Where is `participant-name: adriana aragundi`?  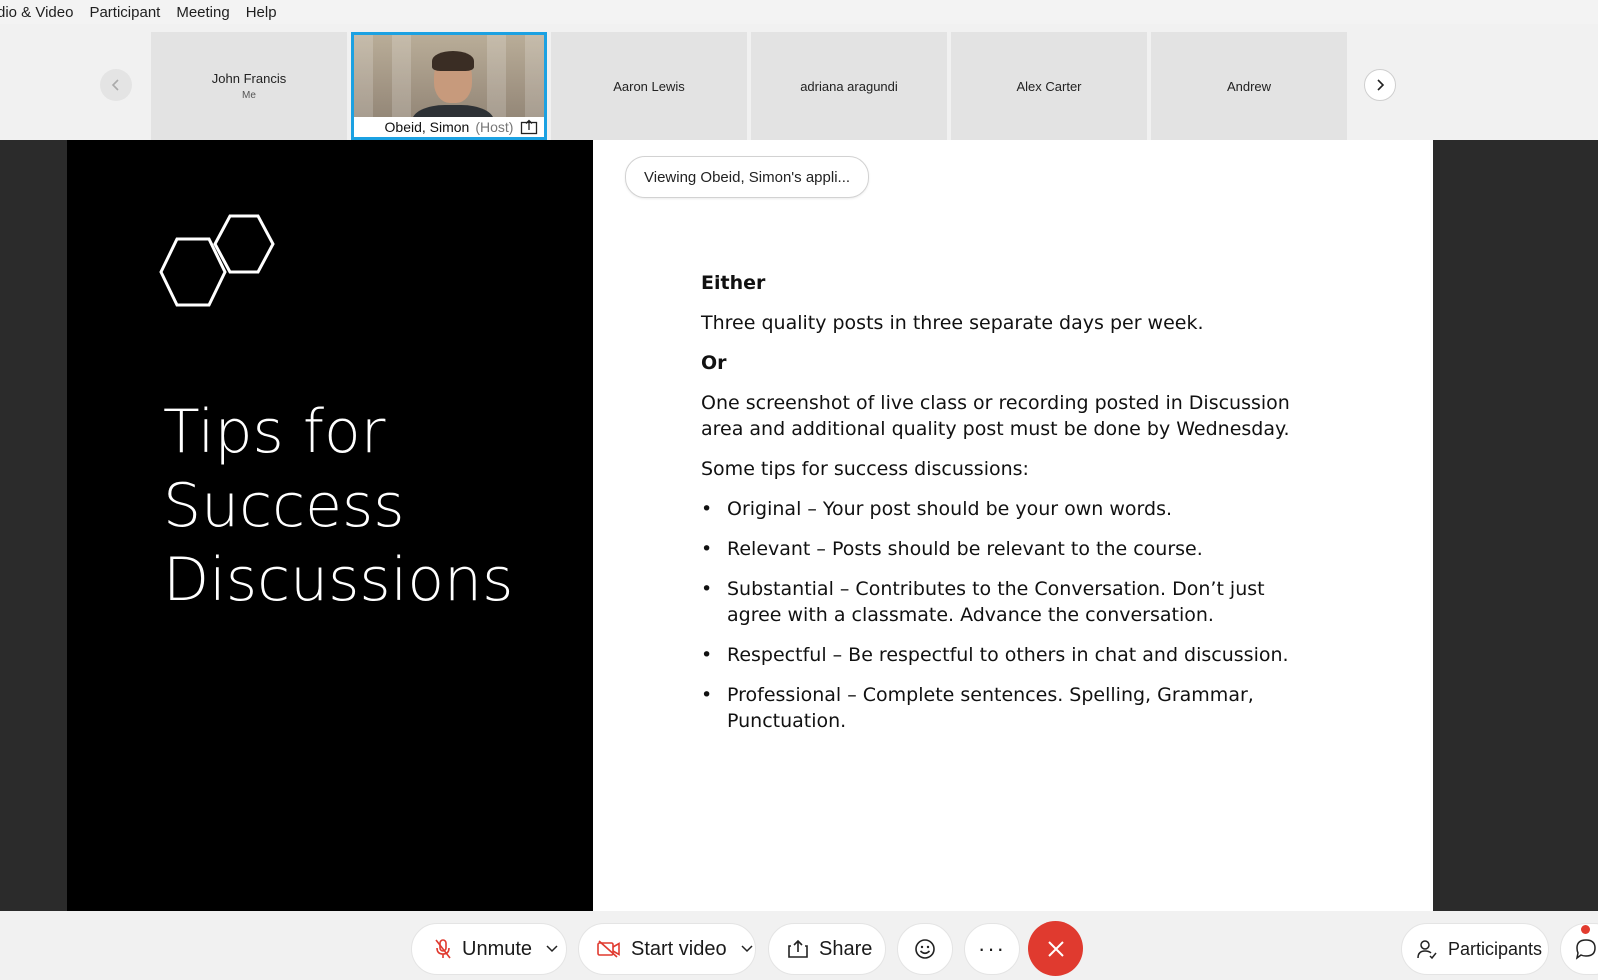
participant-name: adriana aragundi is located at coordinates (849, 86).